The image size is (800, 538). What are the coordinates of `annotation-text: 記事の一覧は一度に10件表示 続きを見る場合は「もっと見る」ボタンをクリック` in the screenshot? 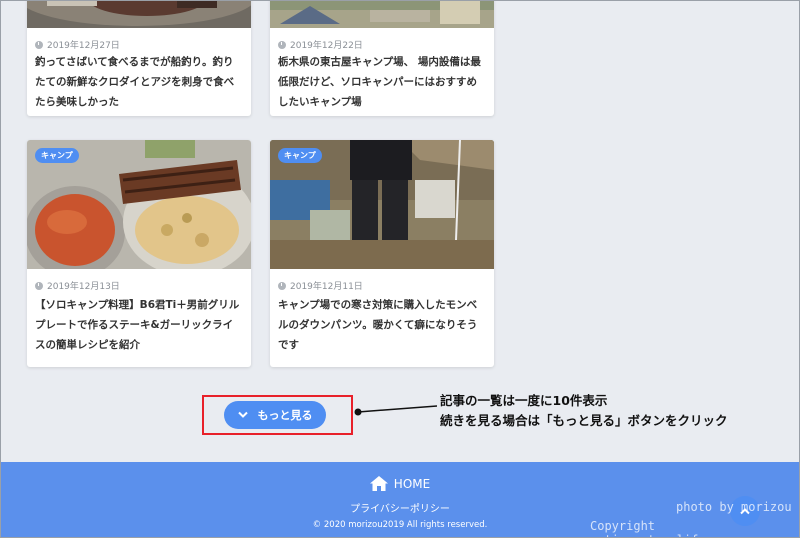 It's located at (584, 411).